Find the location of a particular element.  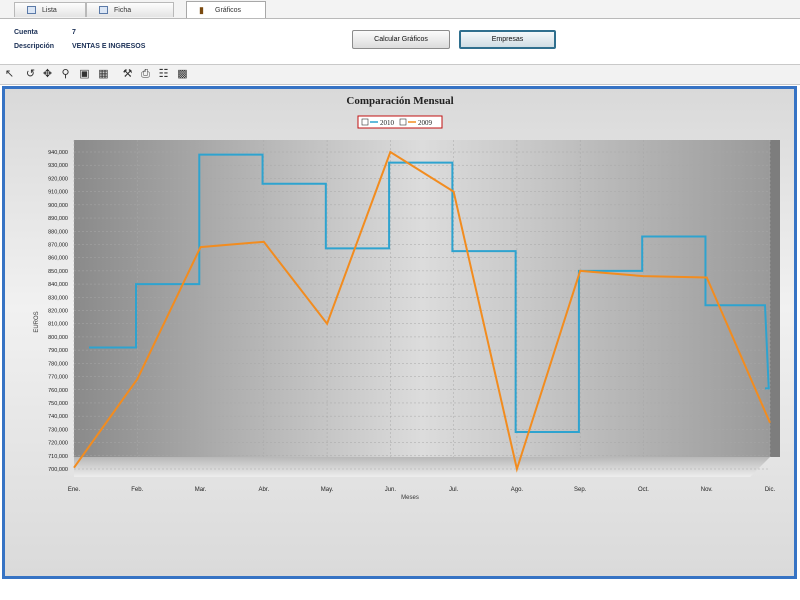

y-tick-label: 910,000 is located at coordinates (58, 193).